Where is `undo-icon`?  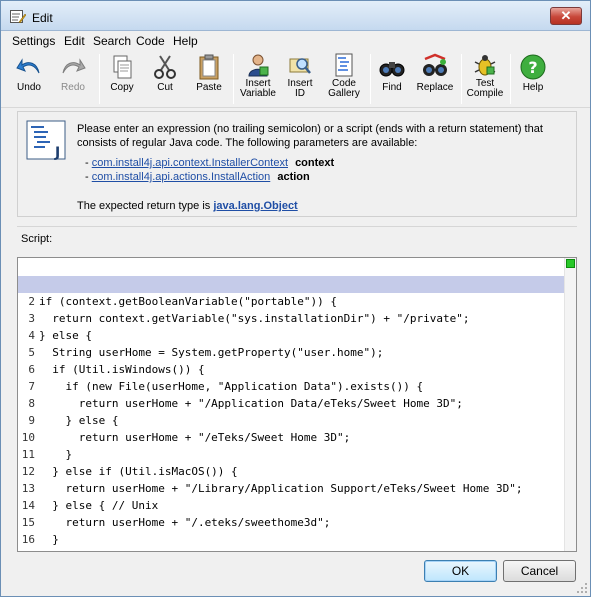
undo-icon is located at coordinates (28, 66).